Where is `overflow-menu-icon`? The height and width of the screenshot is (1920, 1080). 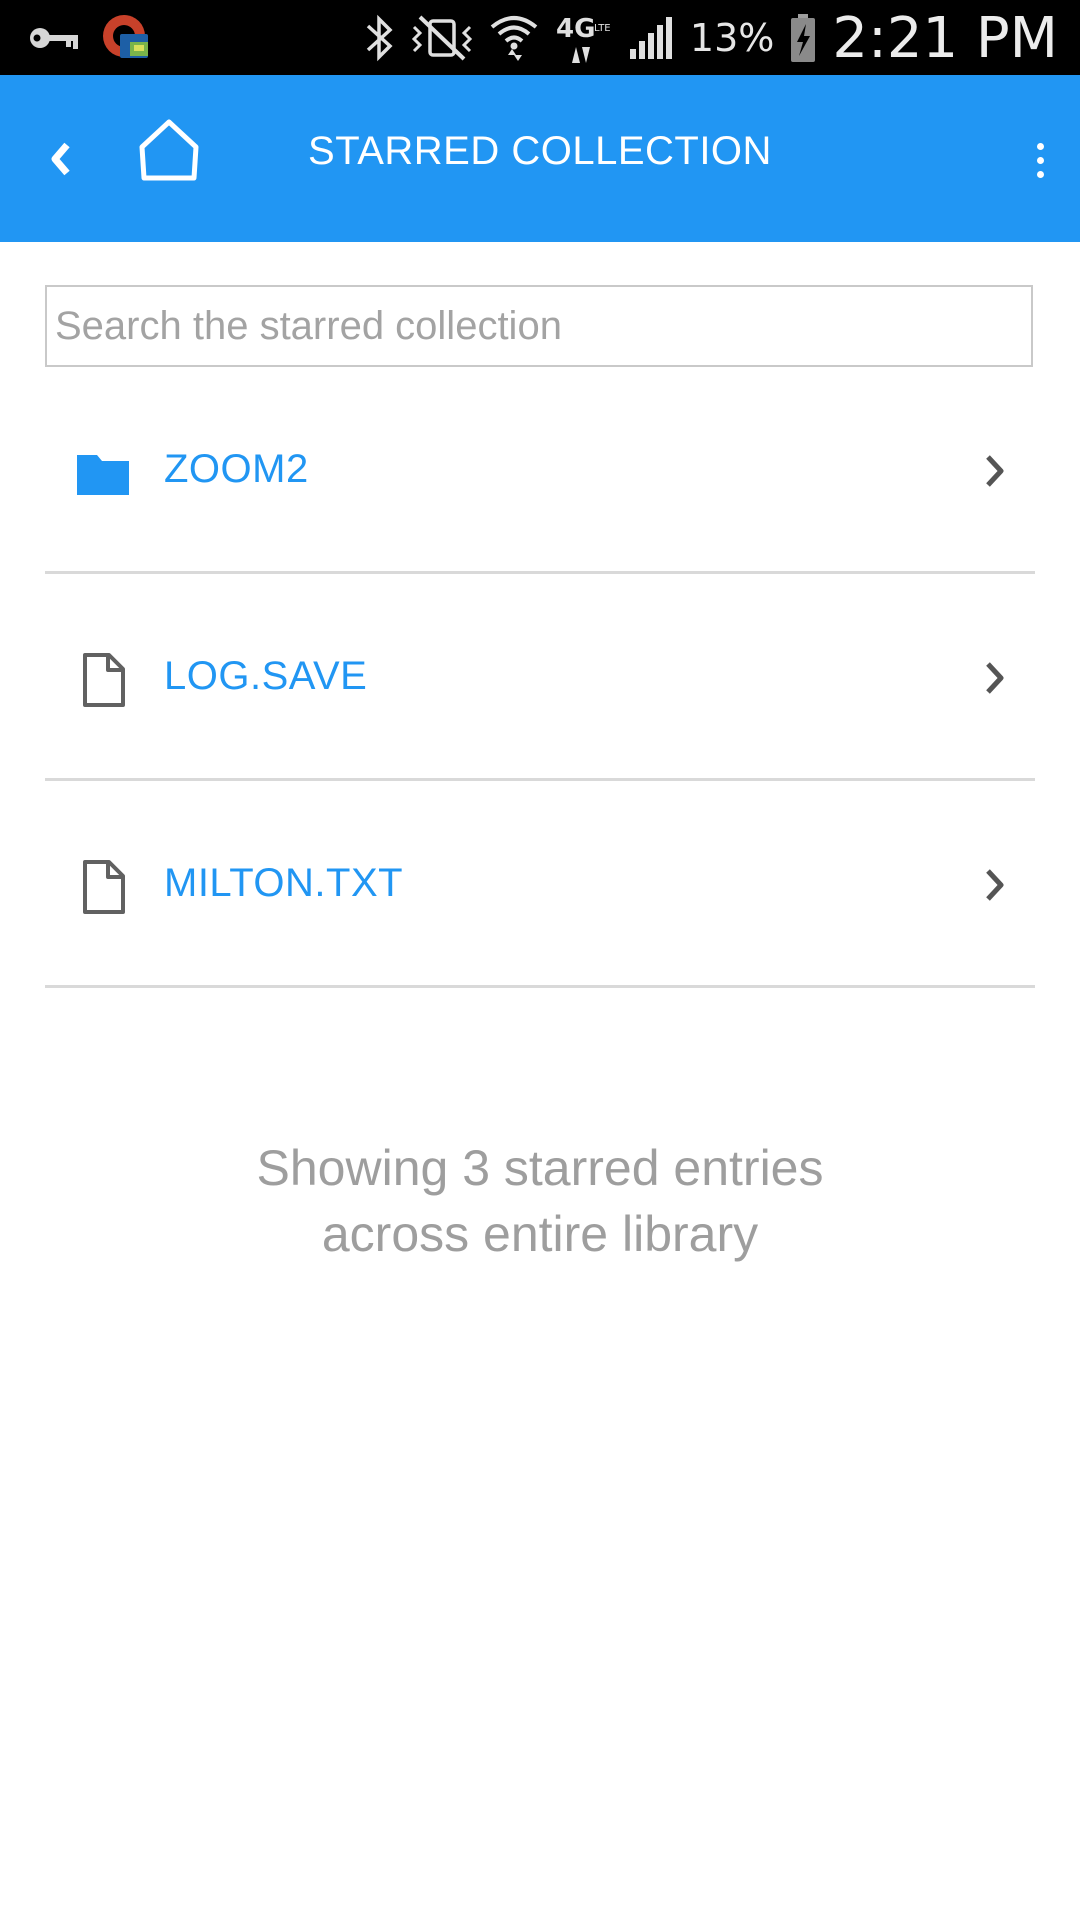 overflow-menu-icon is located at coordinates (1040, 146).